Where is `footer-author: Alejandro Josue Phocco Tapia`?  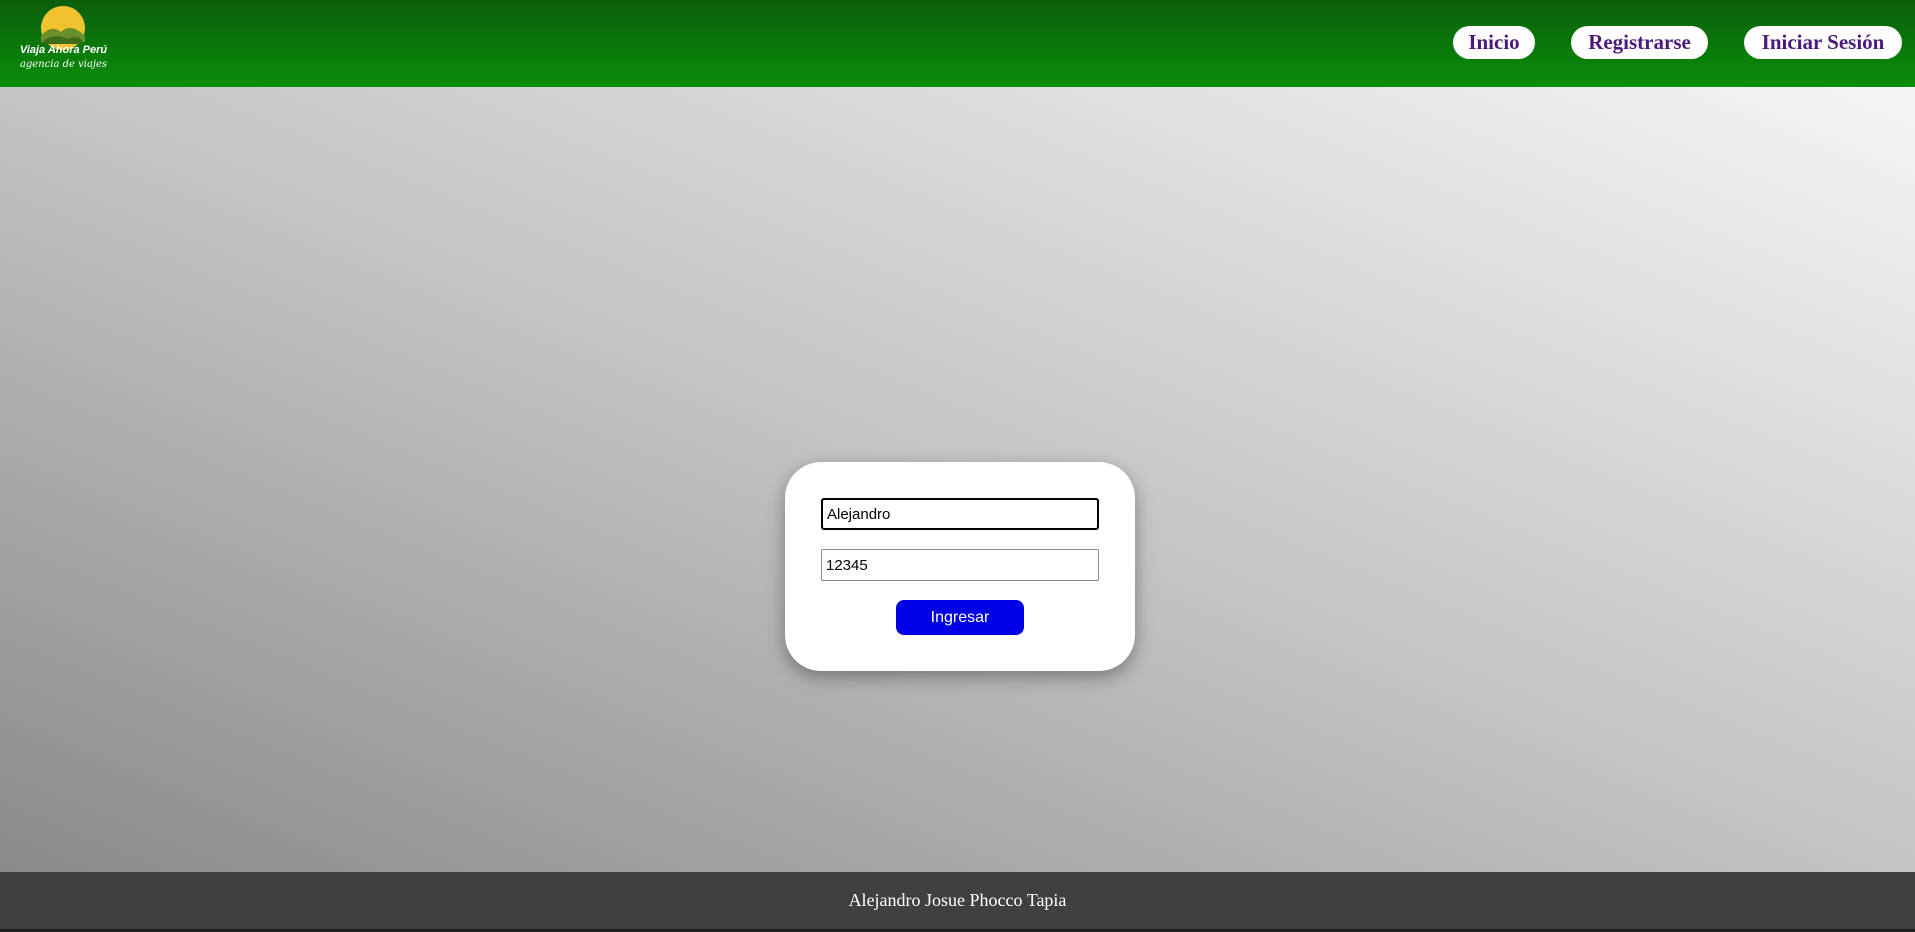
footer-author: Alejandro Josue Phocco Tapia is located at coordinates (957, 900).